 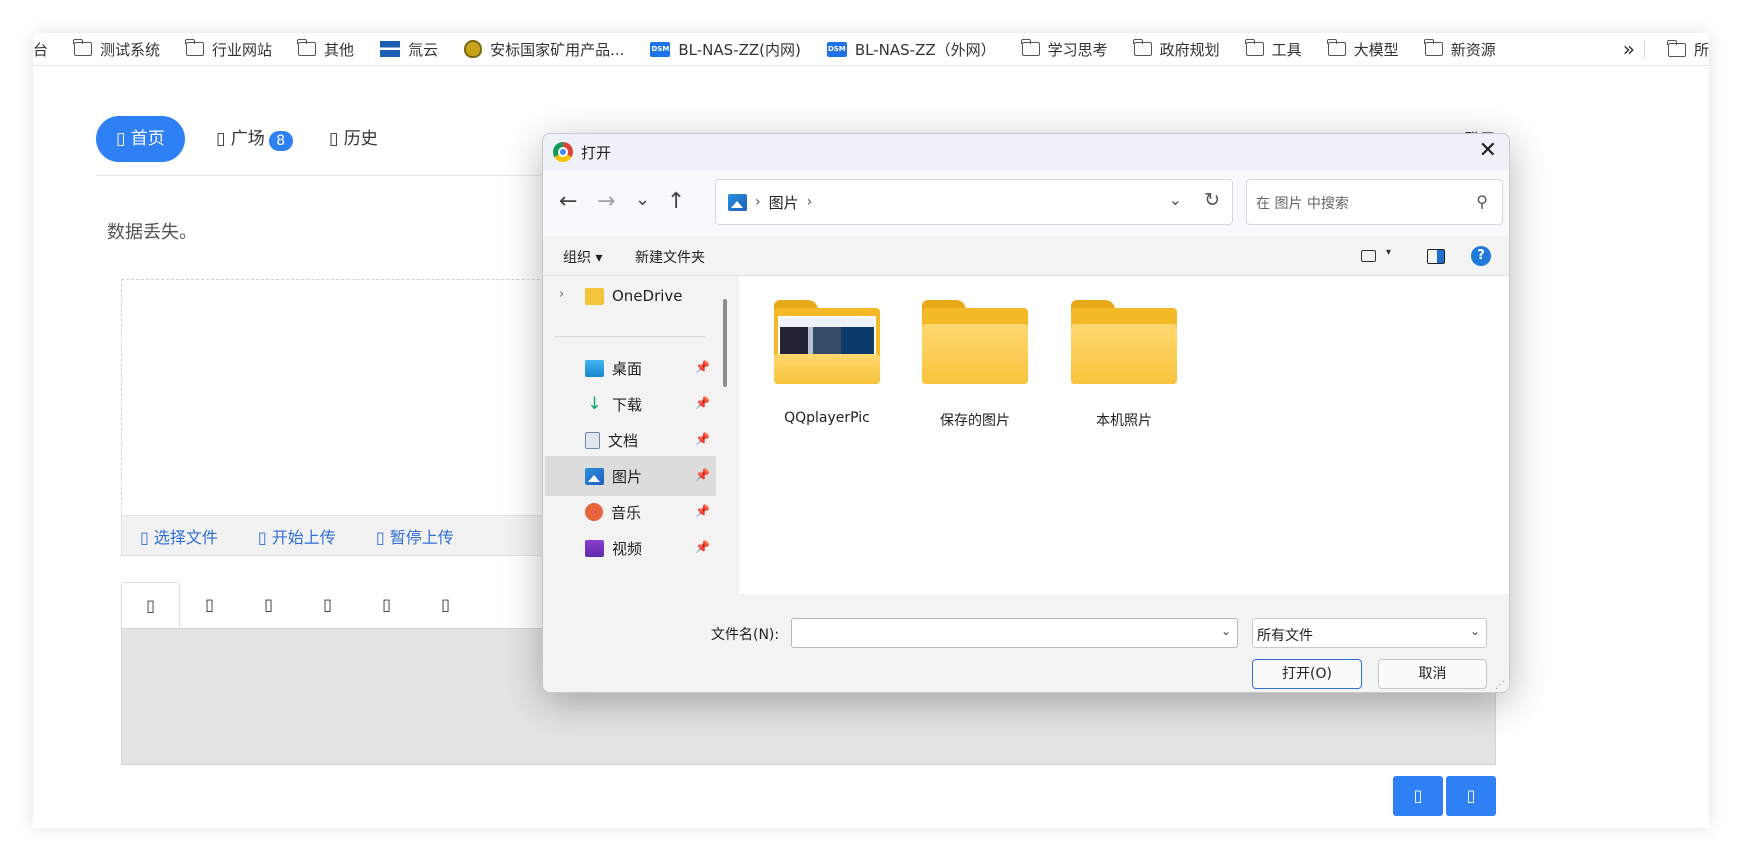 What do you see at coordinates (725, 343) in the screenshot?
I see `sidebar-scrollbar` at bounding box center [725, 343].